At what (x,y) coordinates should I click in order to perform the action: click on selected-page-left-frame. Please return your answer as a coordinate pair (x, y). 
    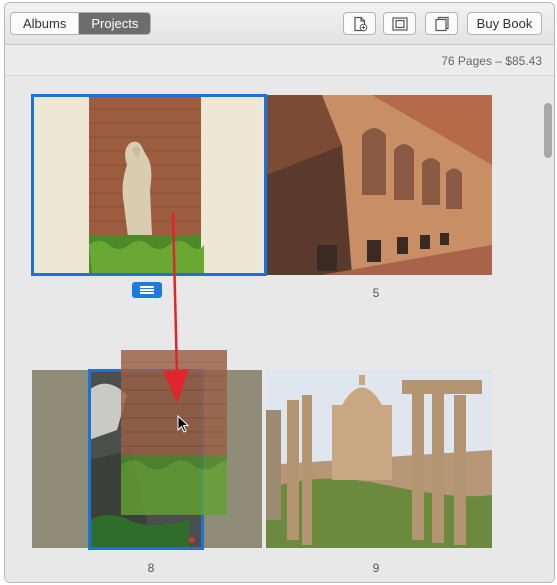
    Looking at the image, I should click on (149, 185).